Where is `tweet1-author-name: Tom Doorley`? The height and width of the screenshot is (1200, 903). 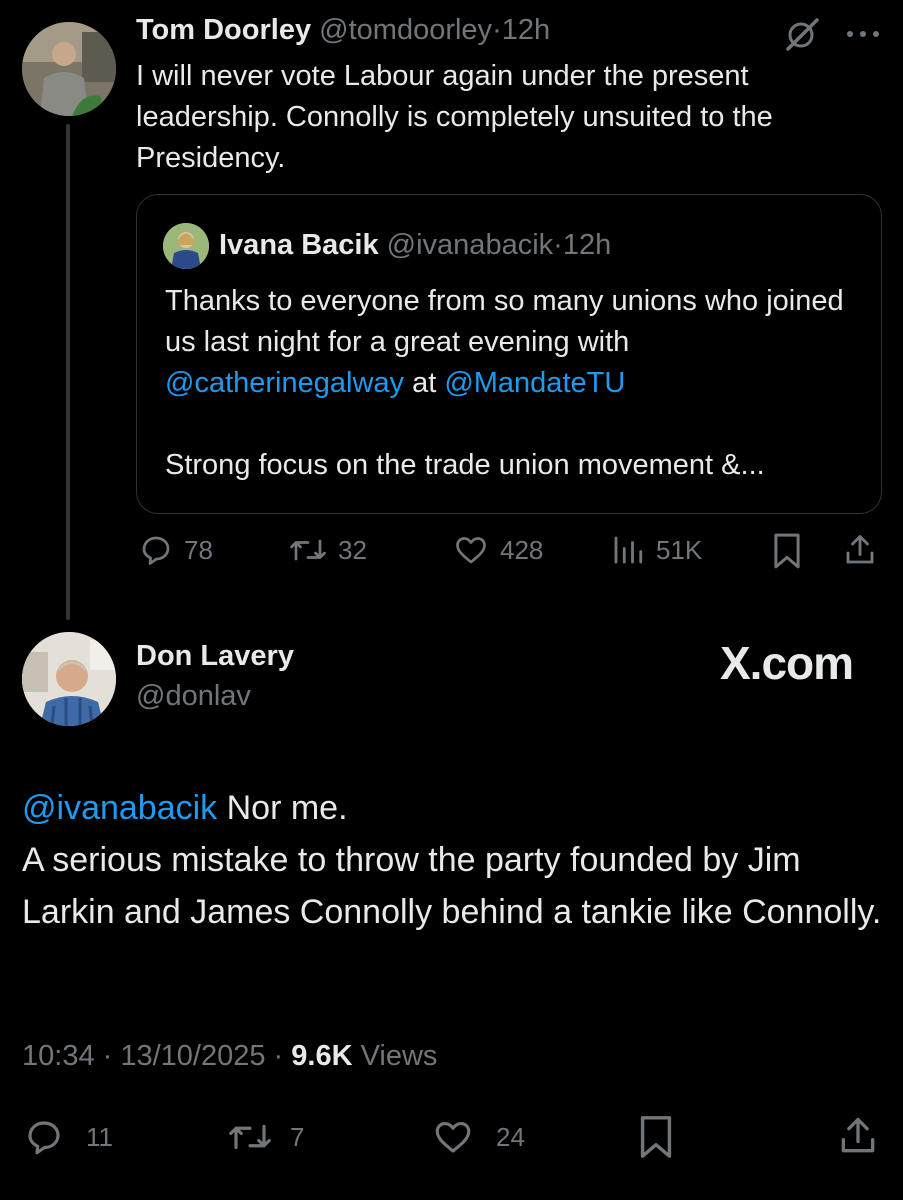 tweet1-author-name: Tom Doorley is located at coordinates (223, 30).